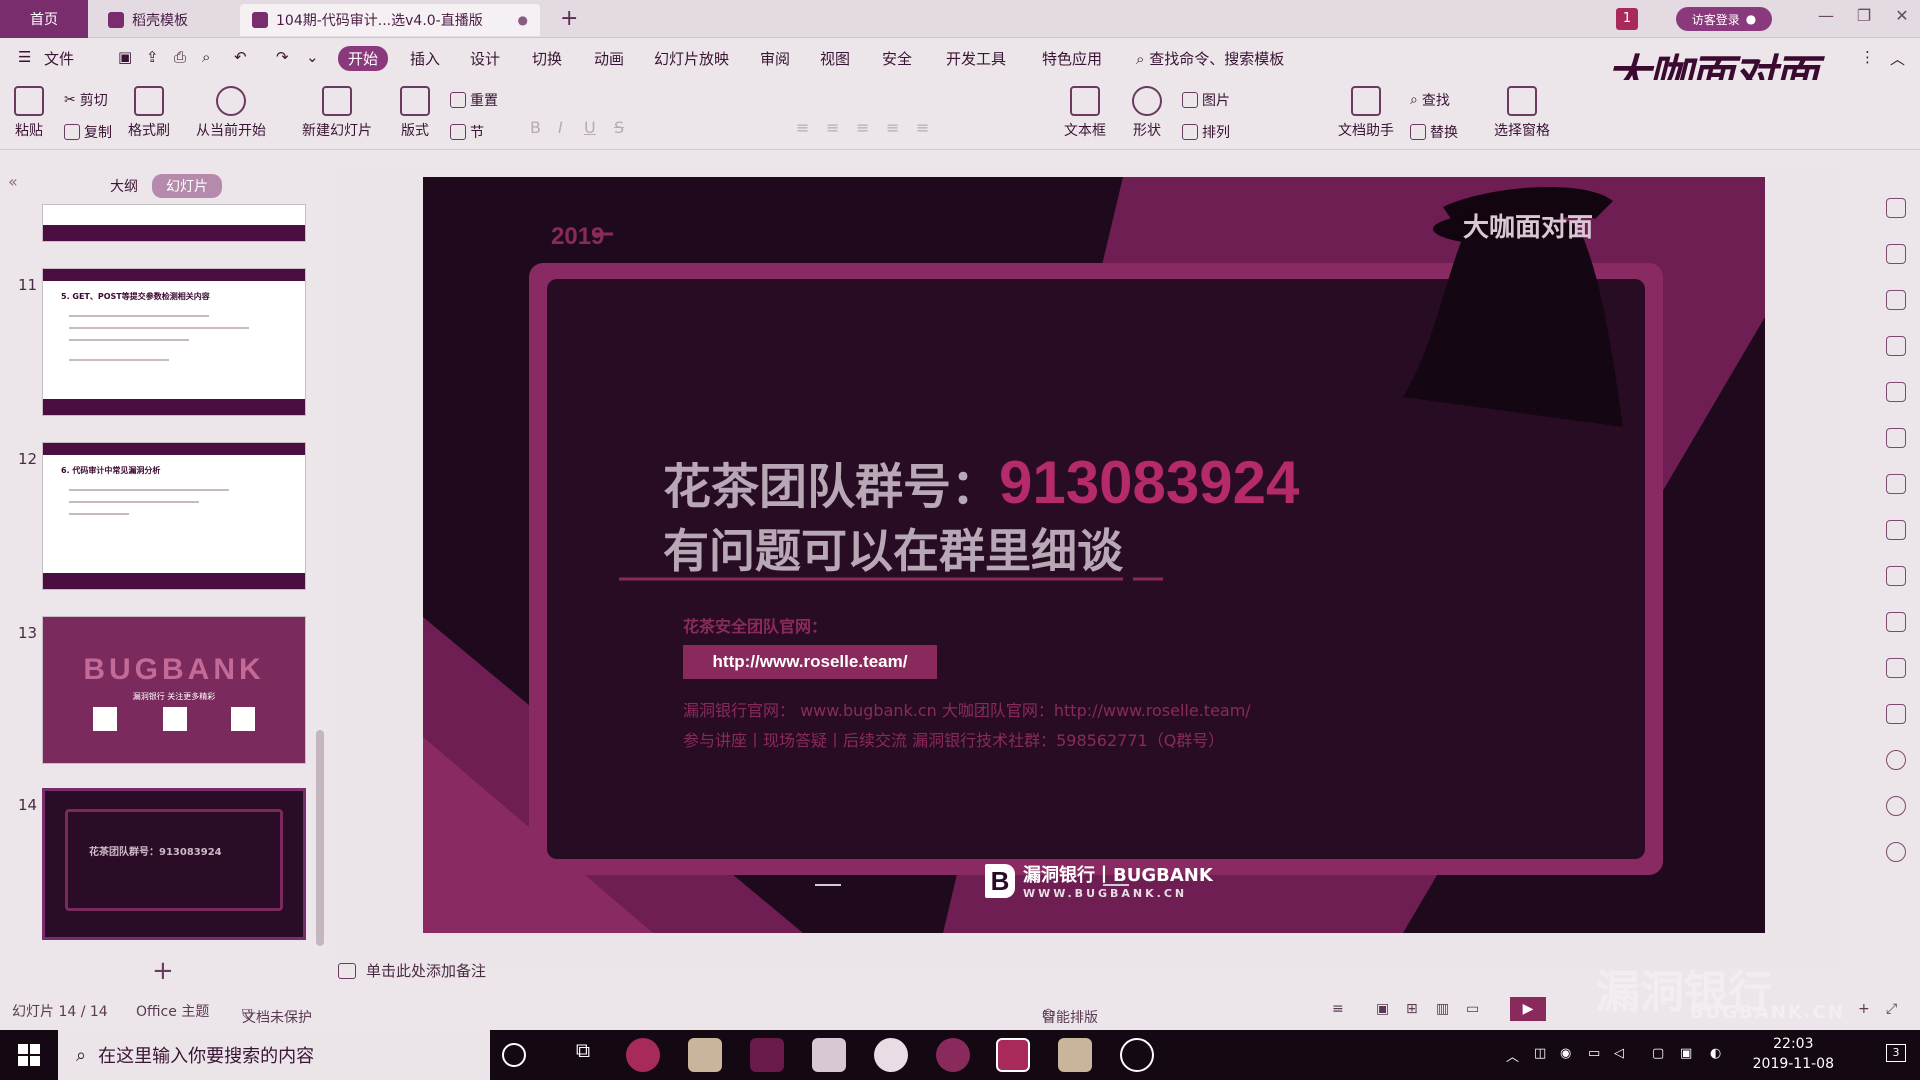  I want to click on wps-presentation-icon, so click(1013, 1055).